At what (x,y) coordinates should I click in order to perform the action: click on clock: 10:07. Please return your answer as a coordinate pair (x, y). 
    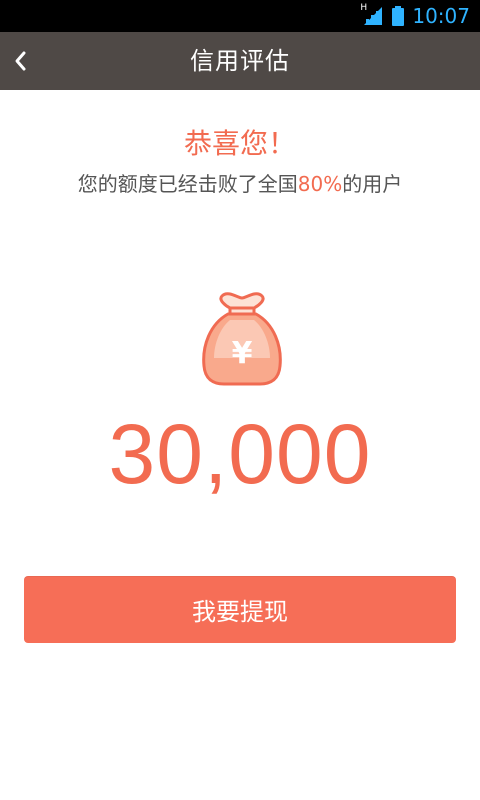
    Looking at the image, I should click on (441, 16).